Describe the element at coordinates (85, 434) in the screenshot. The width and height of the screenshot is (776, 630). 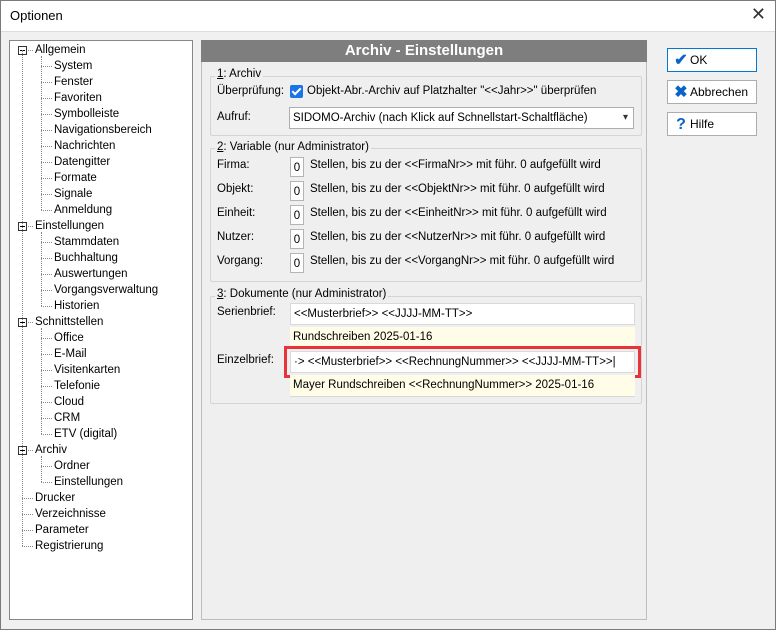
I see `tree-item-child: ETV (digital)` at that location.